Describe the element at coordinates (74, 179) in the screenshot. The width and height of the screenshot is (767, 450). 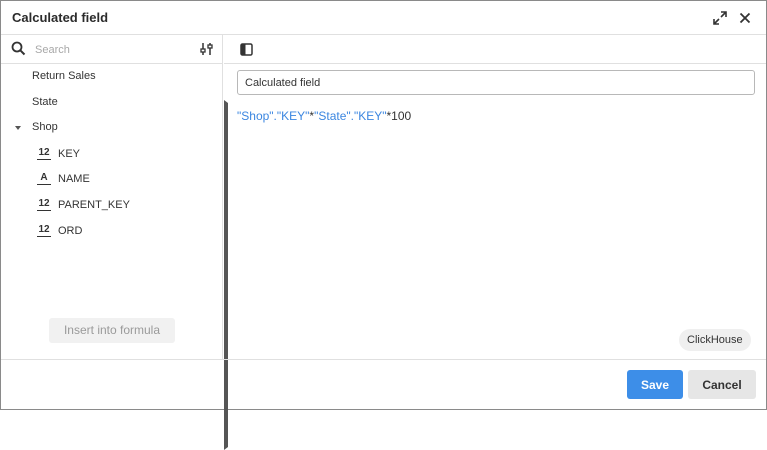
I see `field-label: NAME` at that location.